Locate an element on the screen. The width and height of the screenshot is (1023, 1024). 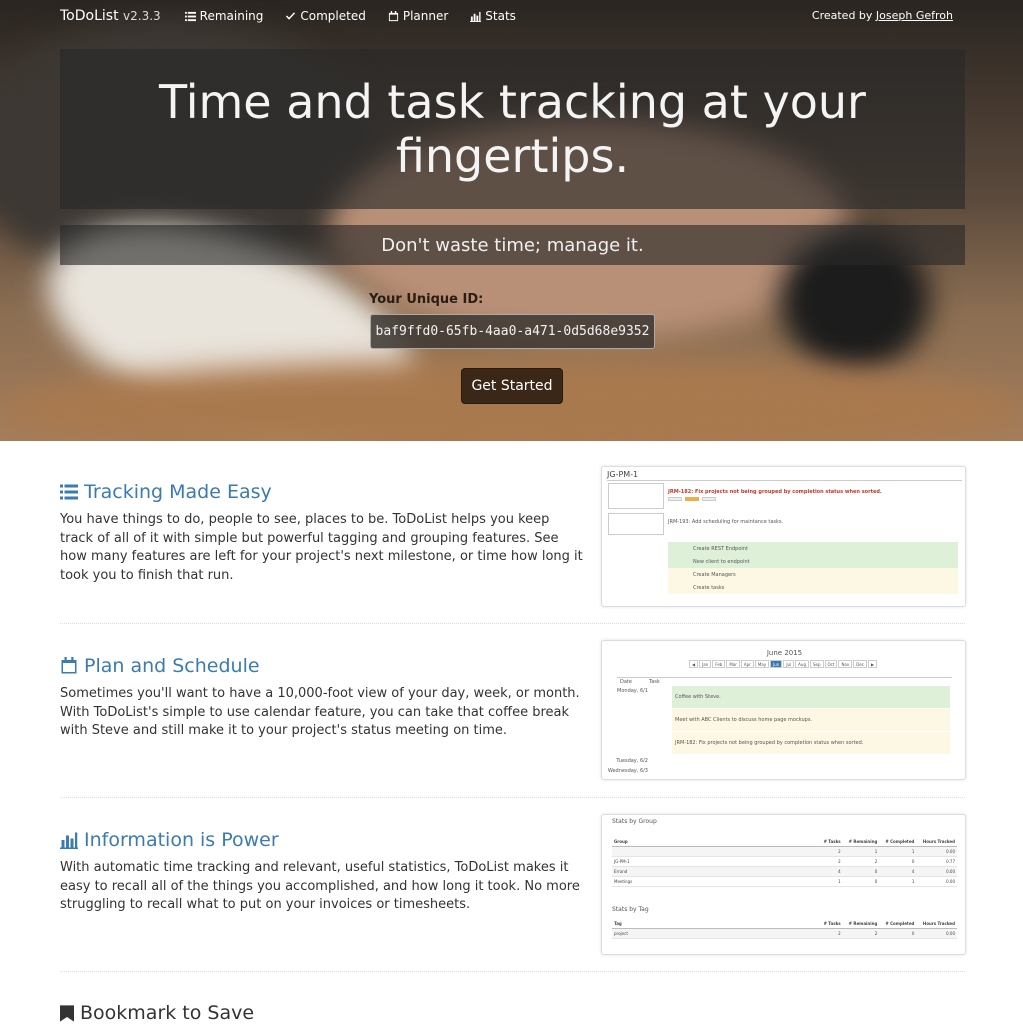
brand-link: ToDoList v2.3.3 is located at coordinates (110, 16).